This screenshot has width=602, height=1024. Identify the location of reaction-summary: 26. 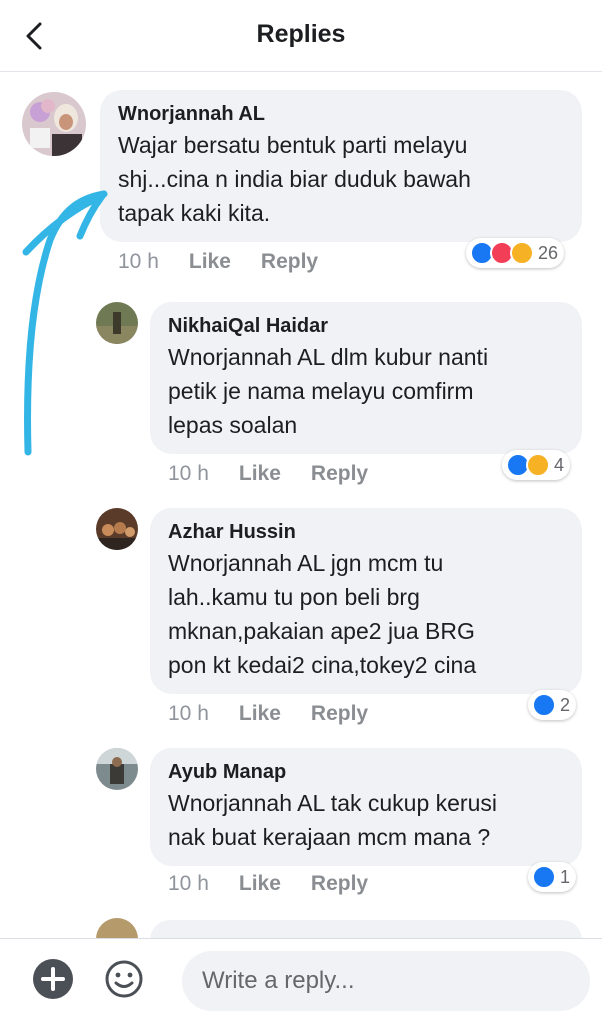
(515, 253).